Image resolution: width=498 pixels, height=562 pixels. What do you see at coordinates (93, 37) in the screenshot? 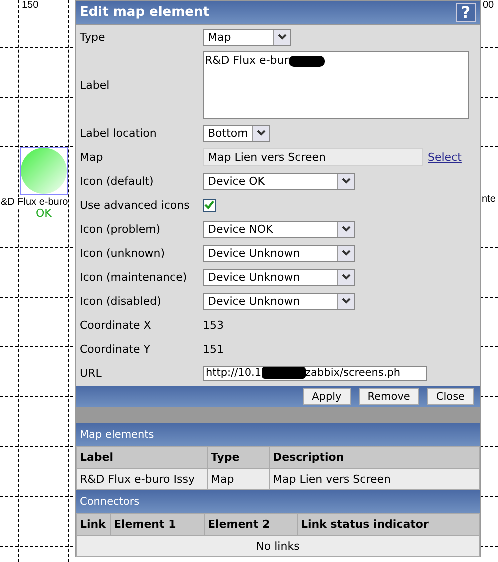
I see `field-label: Type` at bounding box center [93, 37].